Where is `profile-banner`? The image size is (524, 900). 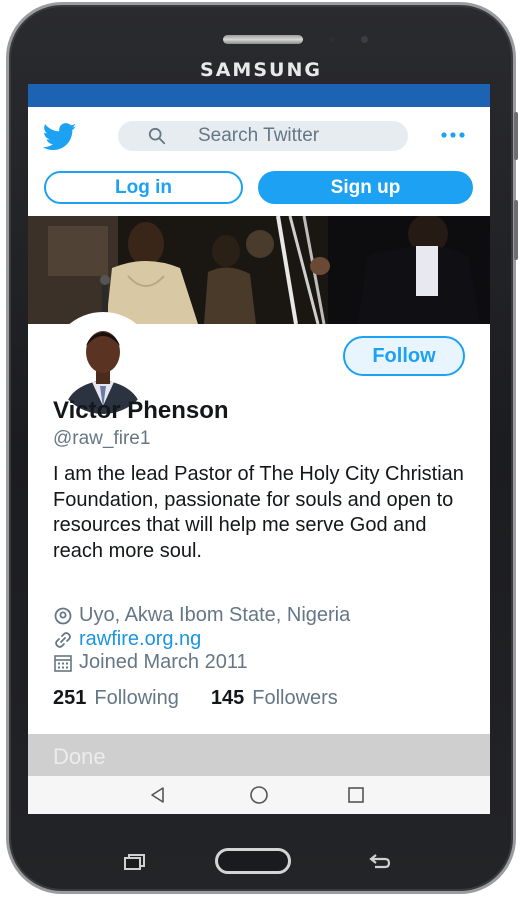 profile-banner is located at coordinates (259, 270).